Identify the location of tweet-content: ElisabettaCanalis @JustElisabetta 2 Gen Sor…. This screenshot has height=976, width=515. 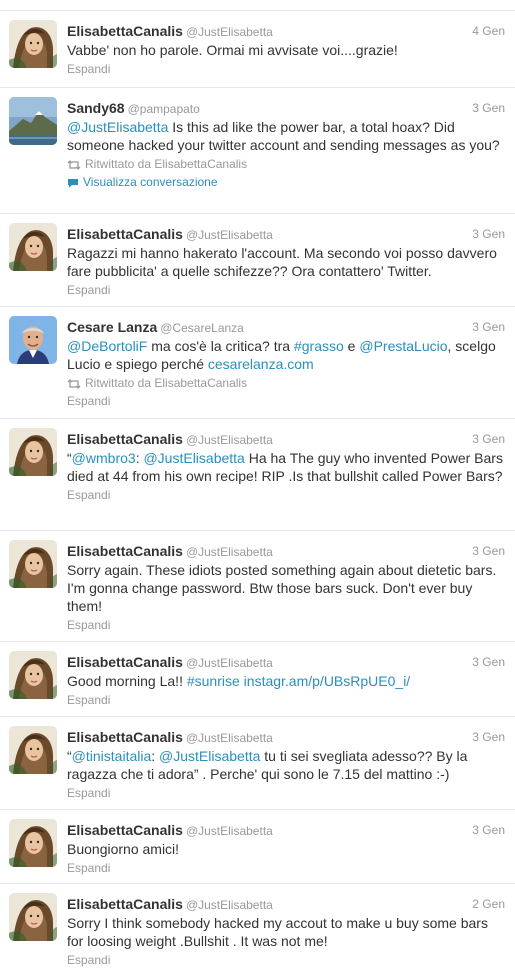
(286, 931).